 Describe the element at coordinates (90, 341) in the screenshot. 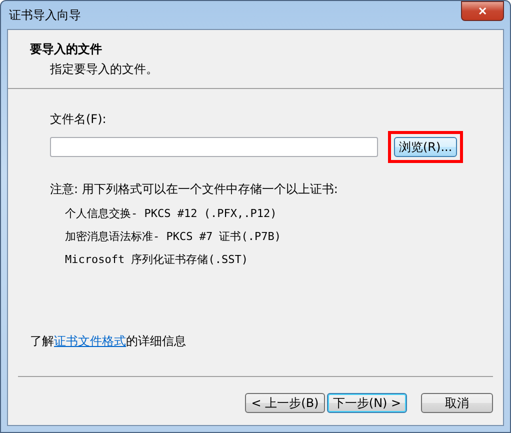

I see `format-link: 证书文件格式` at that location.